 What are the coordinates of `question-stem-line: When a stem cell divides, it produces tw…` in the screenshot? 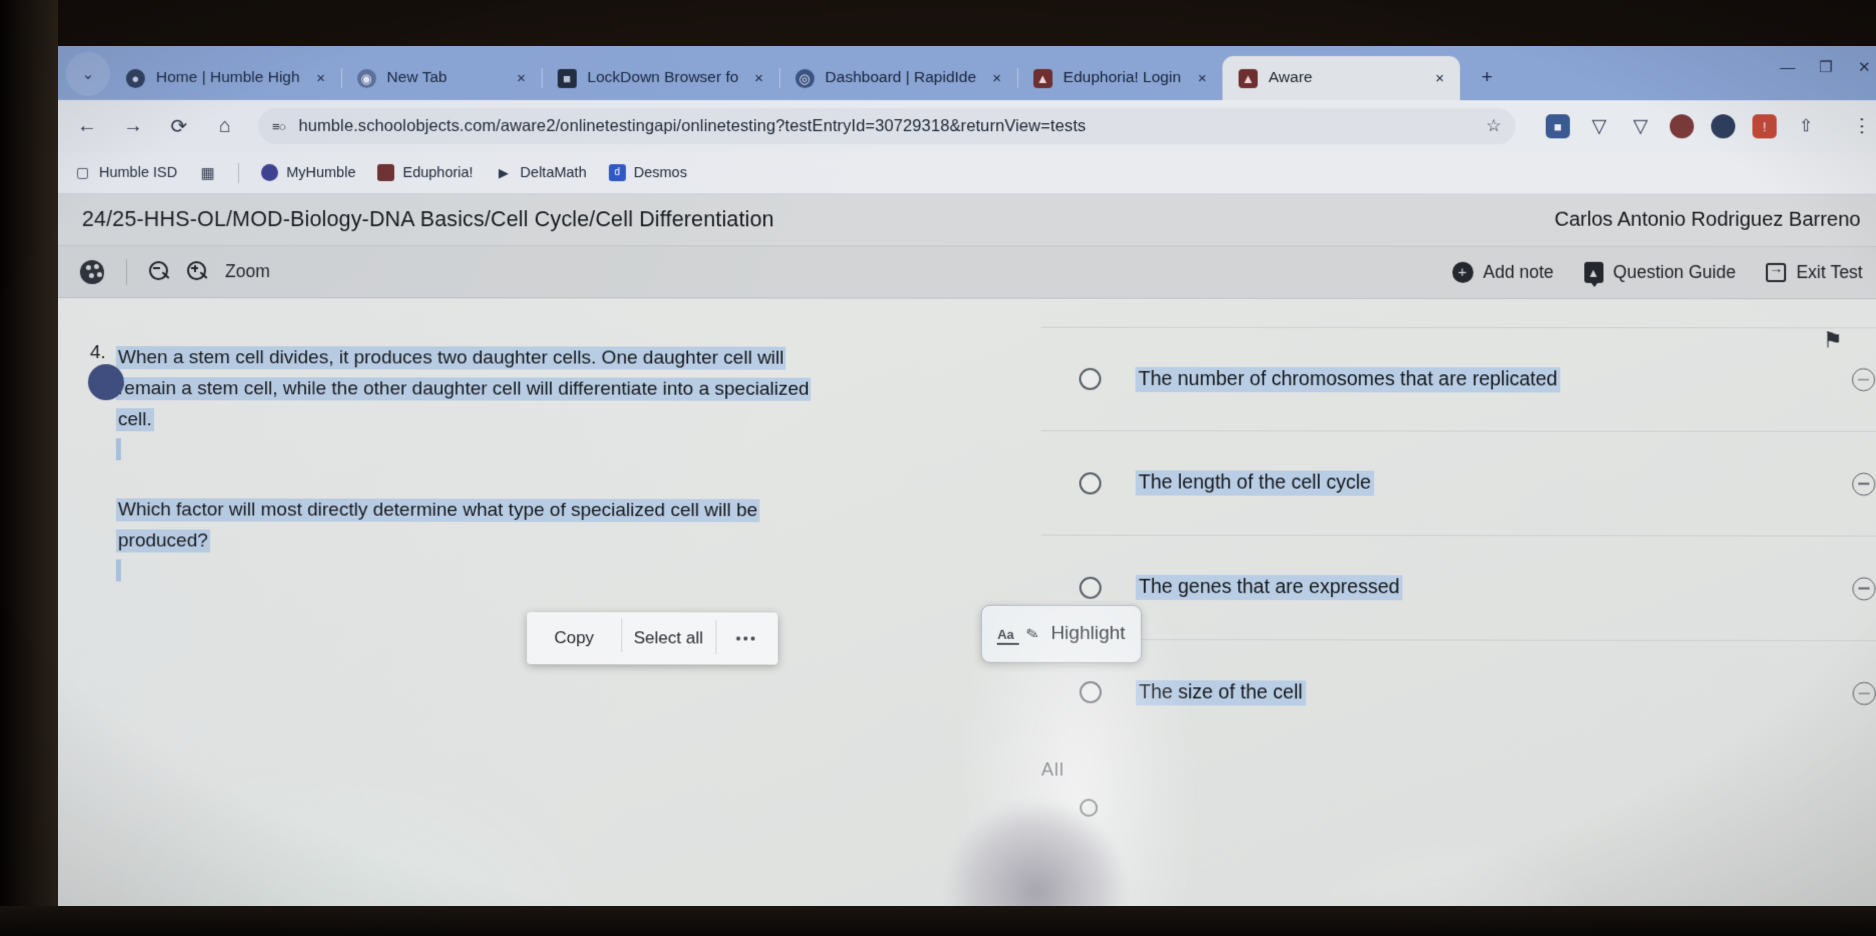 It's located at (554, 358).